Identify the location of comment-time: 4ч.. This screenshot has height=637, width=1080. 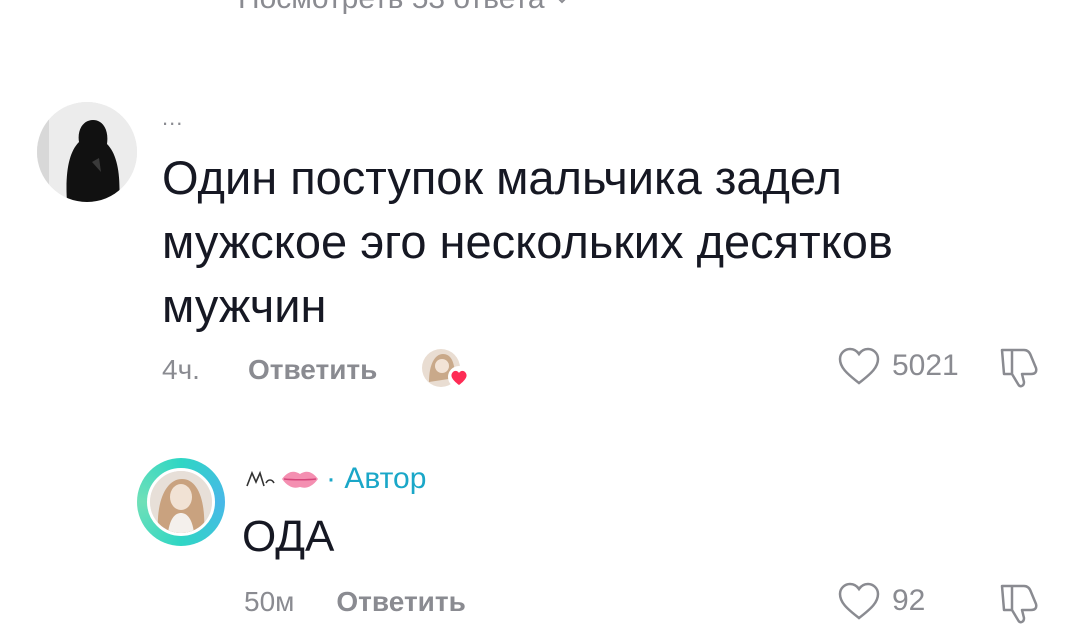
(181, 369).